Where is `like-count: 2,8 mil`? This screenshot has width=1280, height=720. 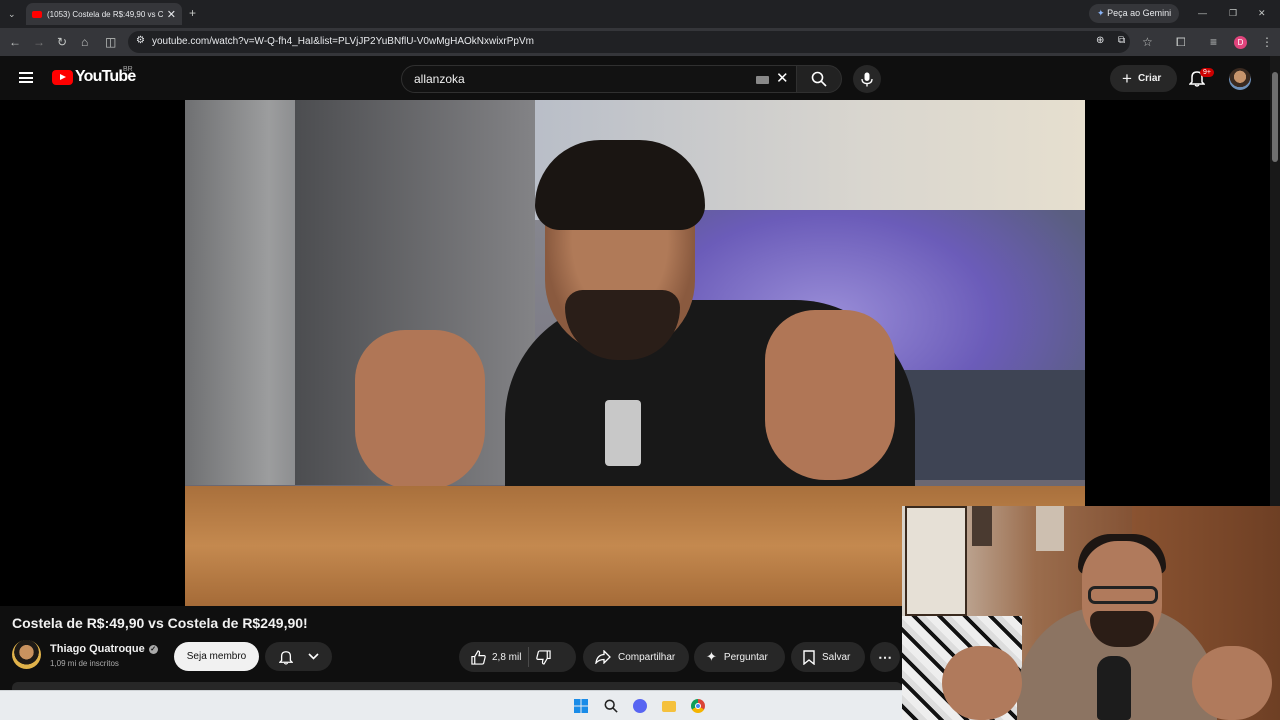 like-count: 2,8 mil is located at coordinates (507, 657).